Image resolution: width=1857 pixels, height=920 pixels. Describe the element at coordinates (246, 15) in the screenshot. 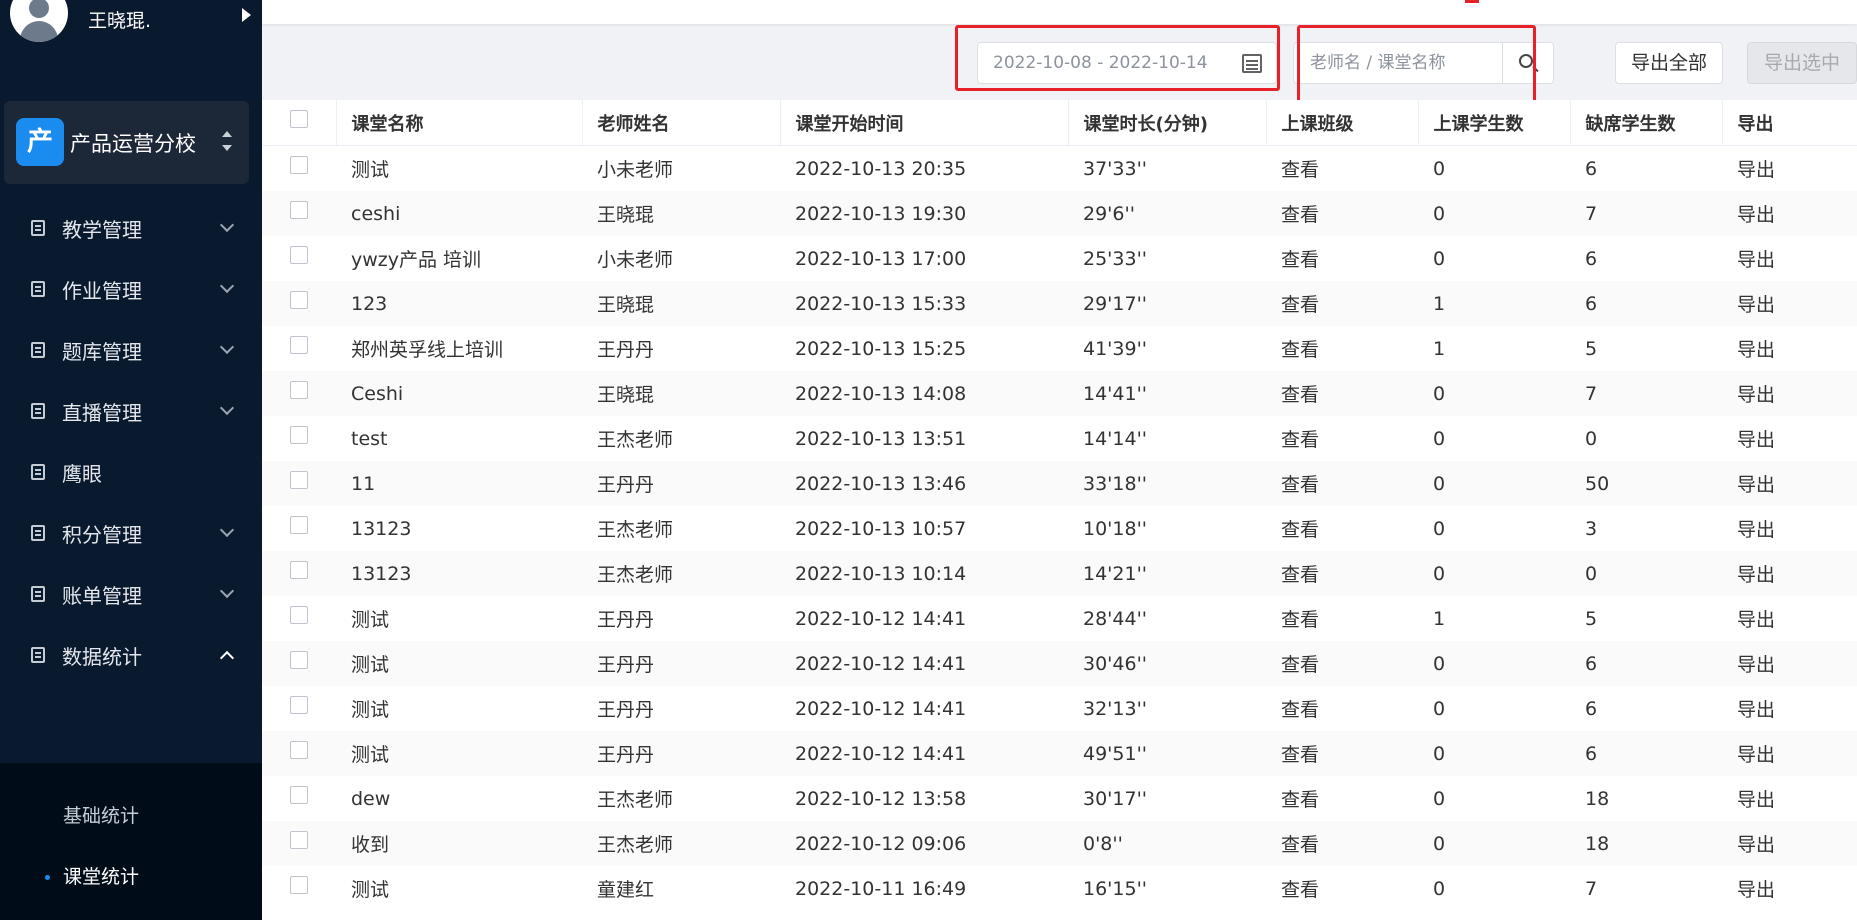

I see `caret-right-icon` at that location.